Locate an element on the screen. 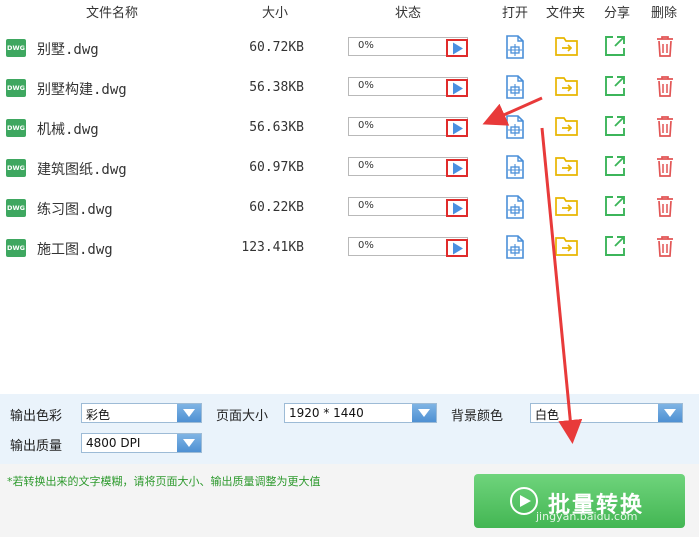  table-row: DWG 施工图.dwg 123.41KB 0% is located at coordinates (349, 247).